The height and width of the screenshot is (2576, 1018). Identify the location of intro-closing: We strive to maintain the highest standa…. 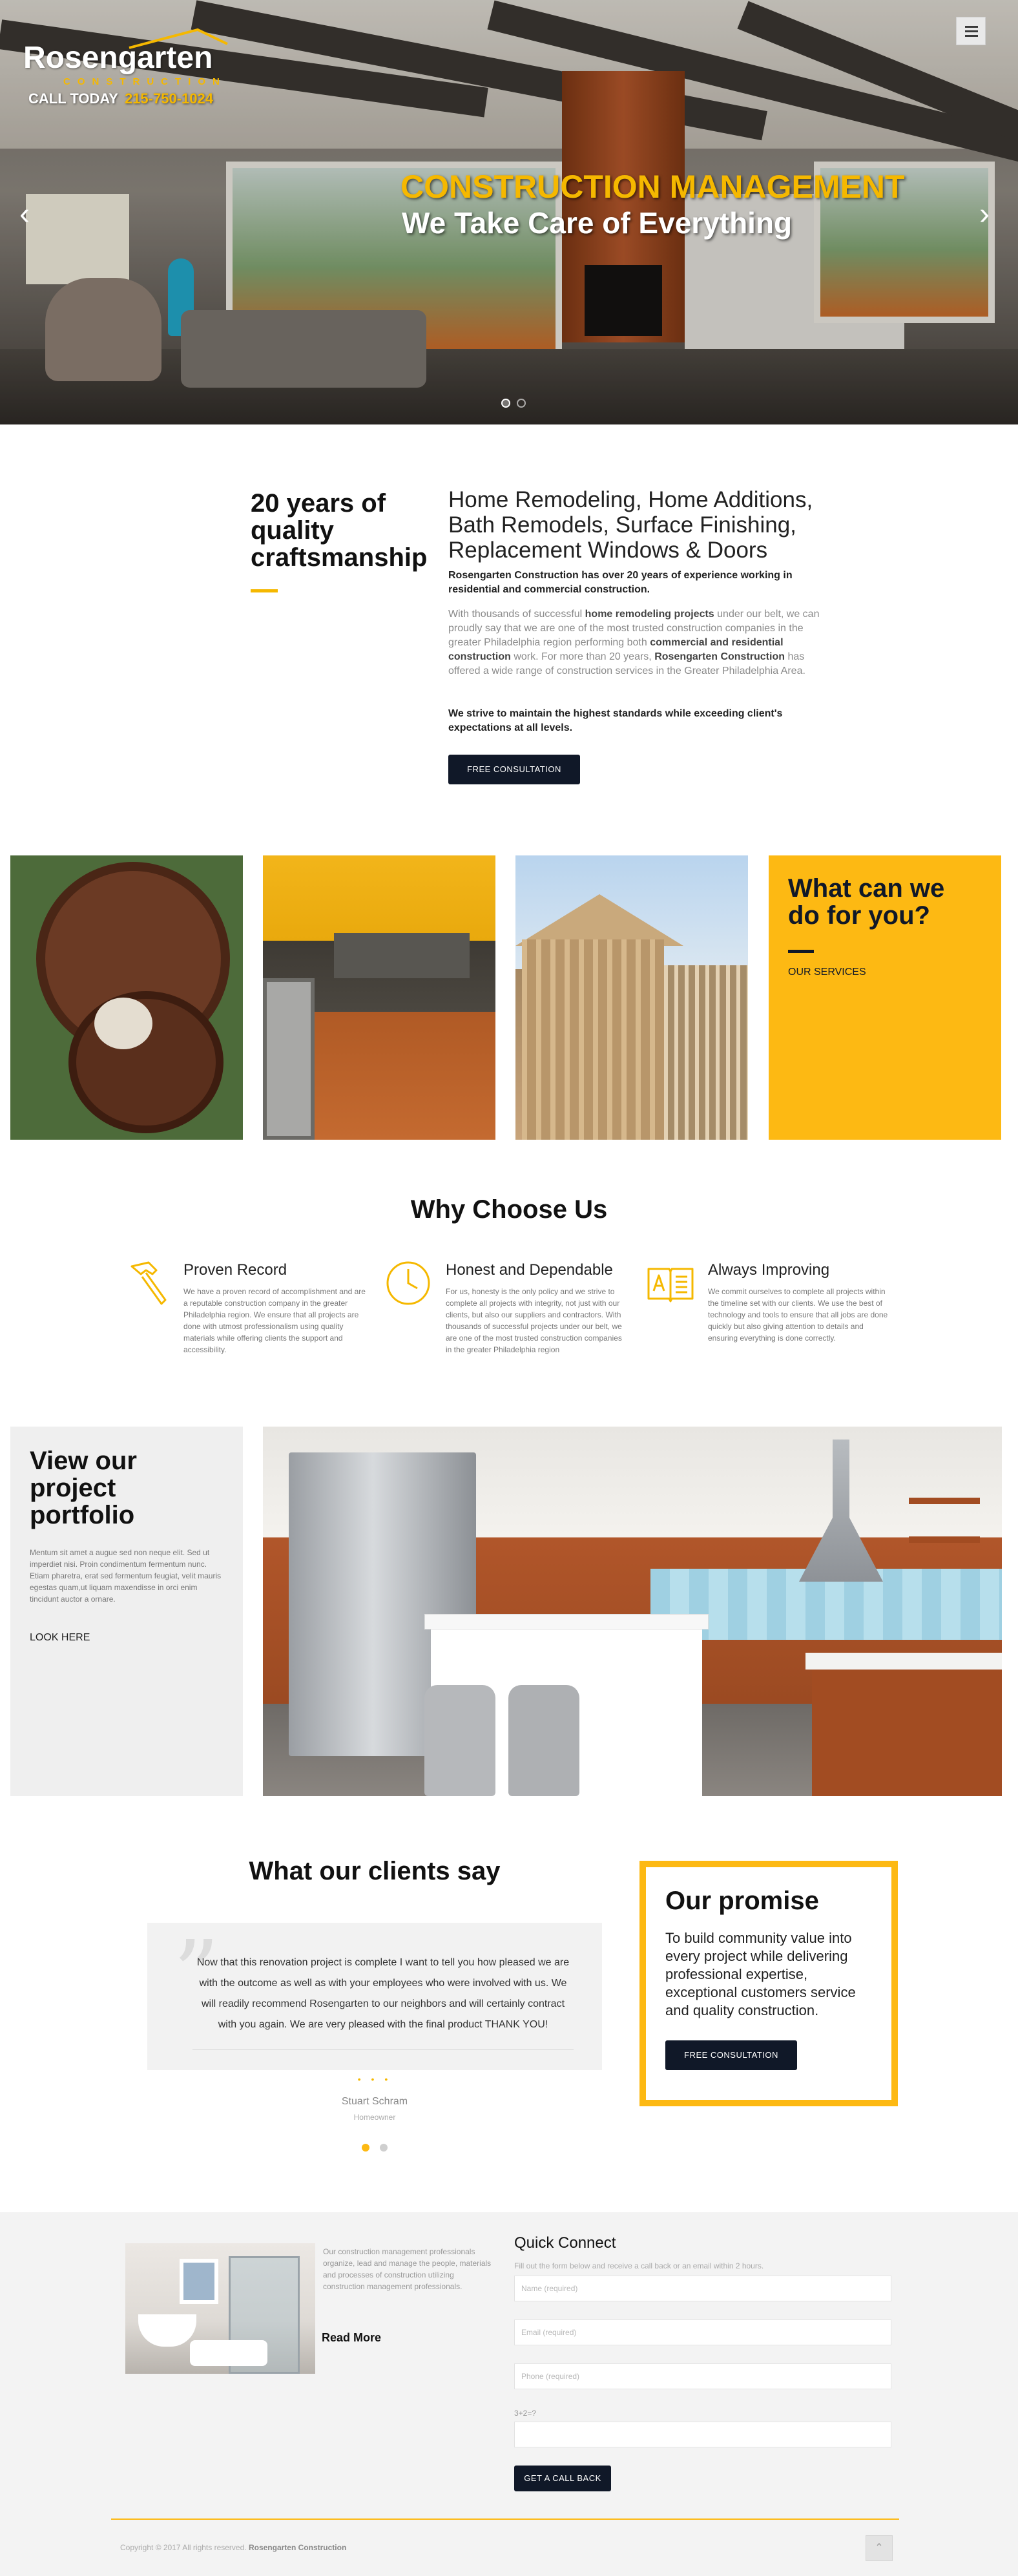
(615, 720).